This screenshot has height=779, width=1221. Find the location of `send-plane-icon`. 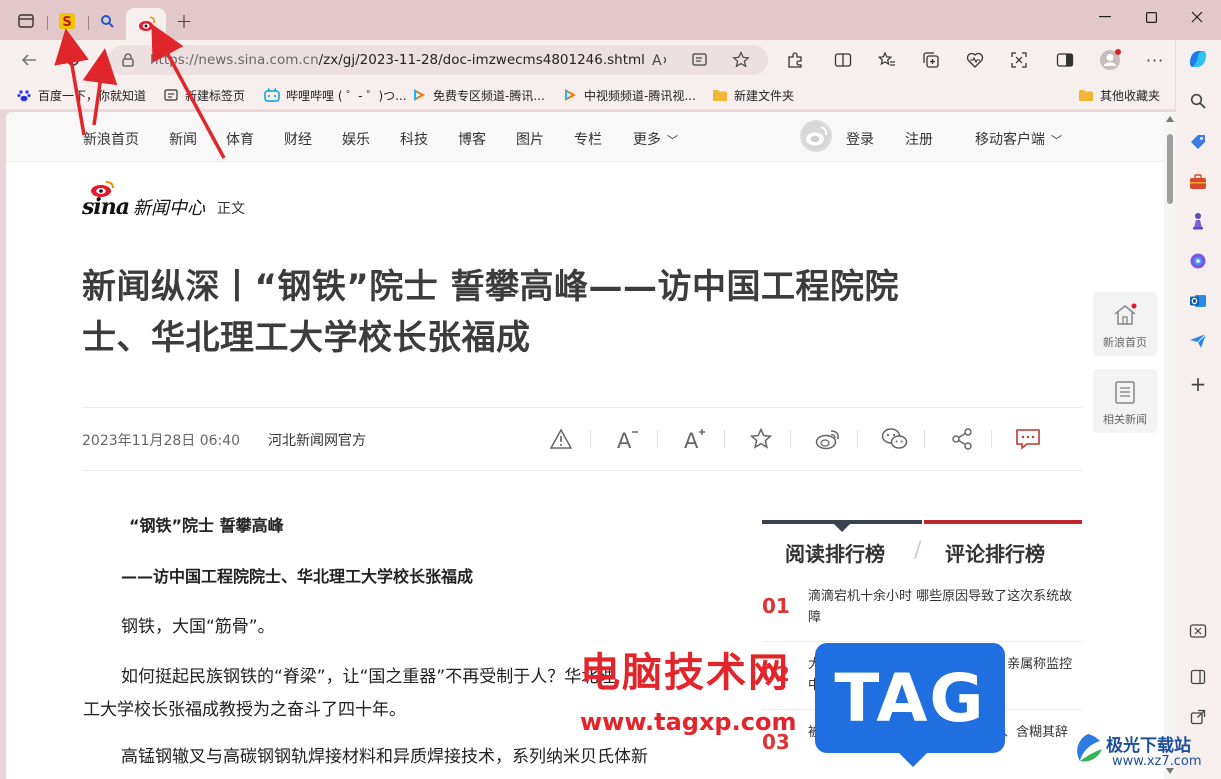

send-plane-icon is located at coordinates (1198, 341).